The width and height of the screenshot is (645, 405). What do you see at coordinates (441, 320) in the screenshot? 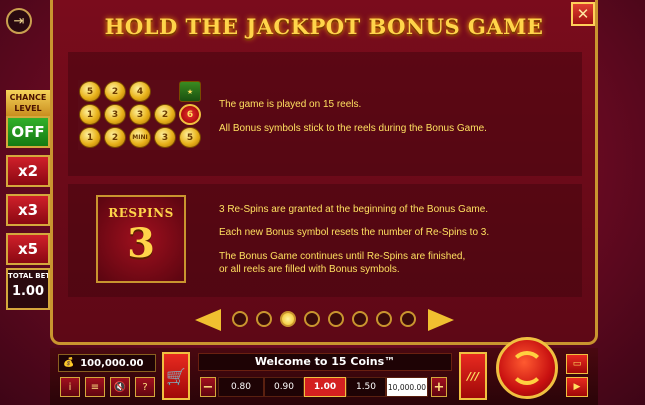
I see `next-page-arrow-icon` at bounding box center [441, 320].